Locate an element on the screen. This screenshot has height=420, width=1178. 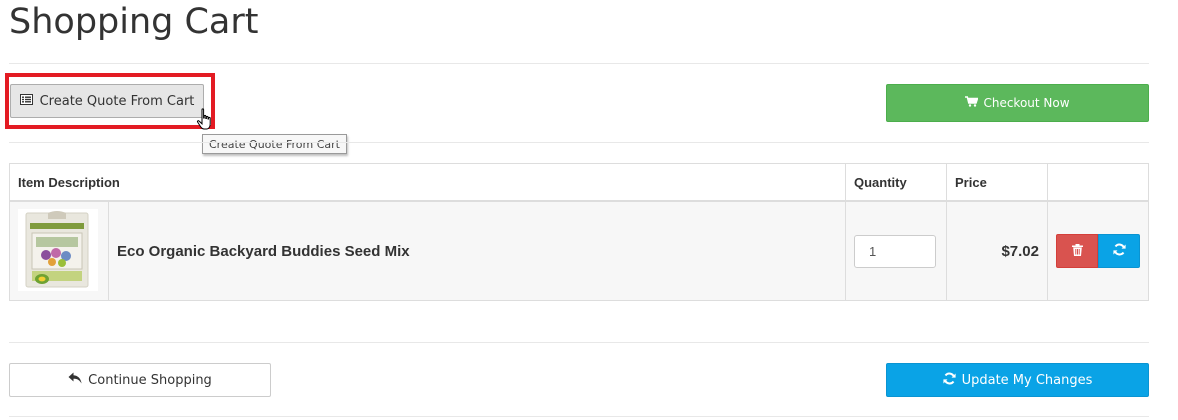
trash-icon is located at coordinates (1077, 251).